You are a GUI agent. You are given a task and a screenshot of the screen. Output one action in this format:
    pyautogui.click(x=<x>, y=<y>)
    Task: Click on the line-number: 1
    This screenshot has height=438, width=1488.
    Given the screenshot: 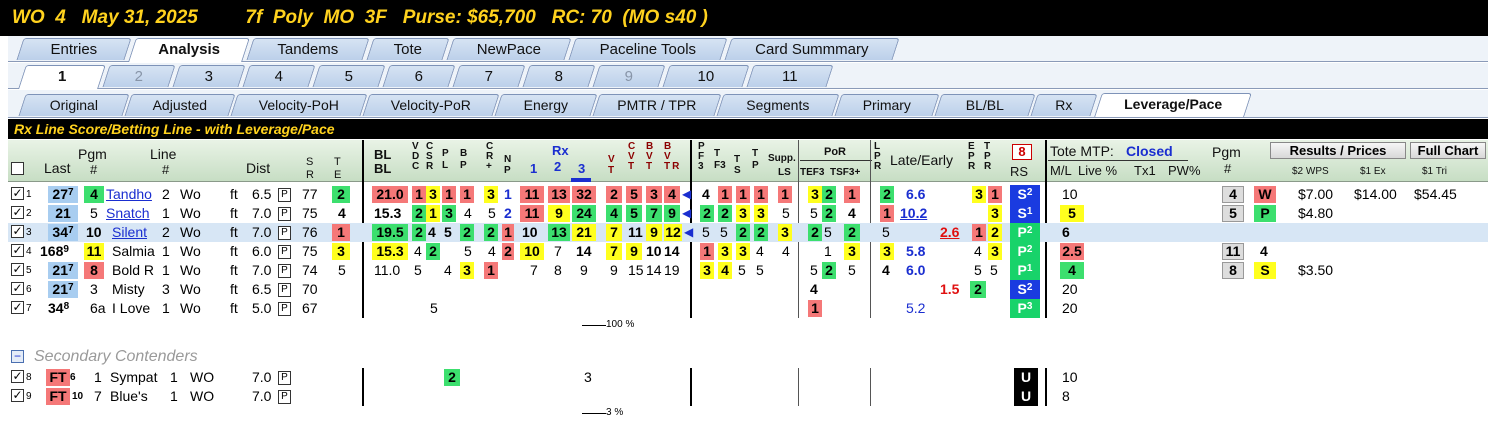 What is the action you would take?
    pyautogui.click(x=166, y=251)
    